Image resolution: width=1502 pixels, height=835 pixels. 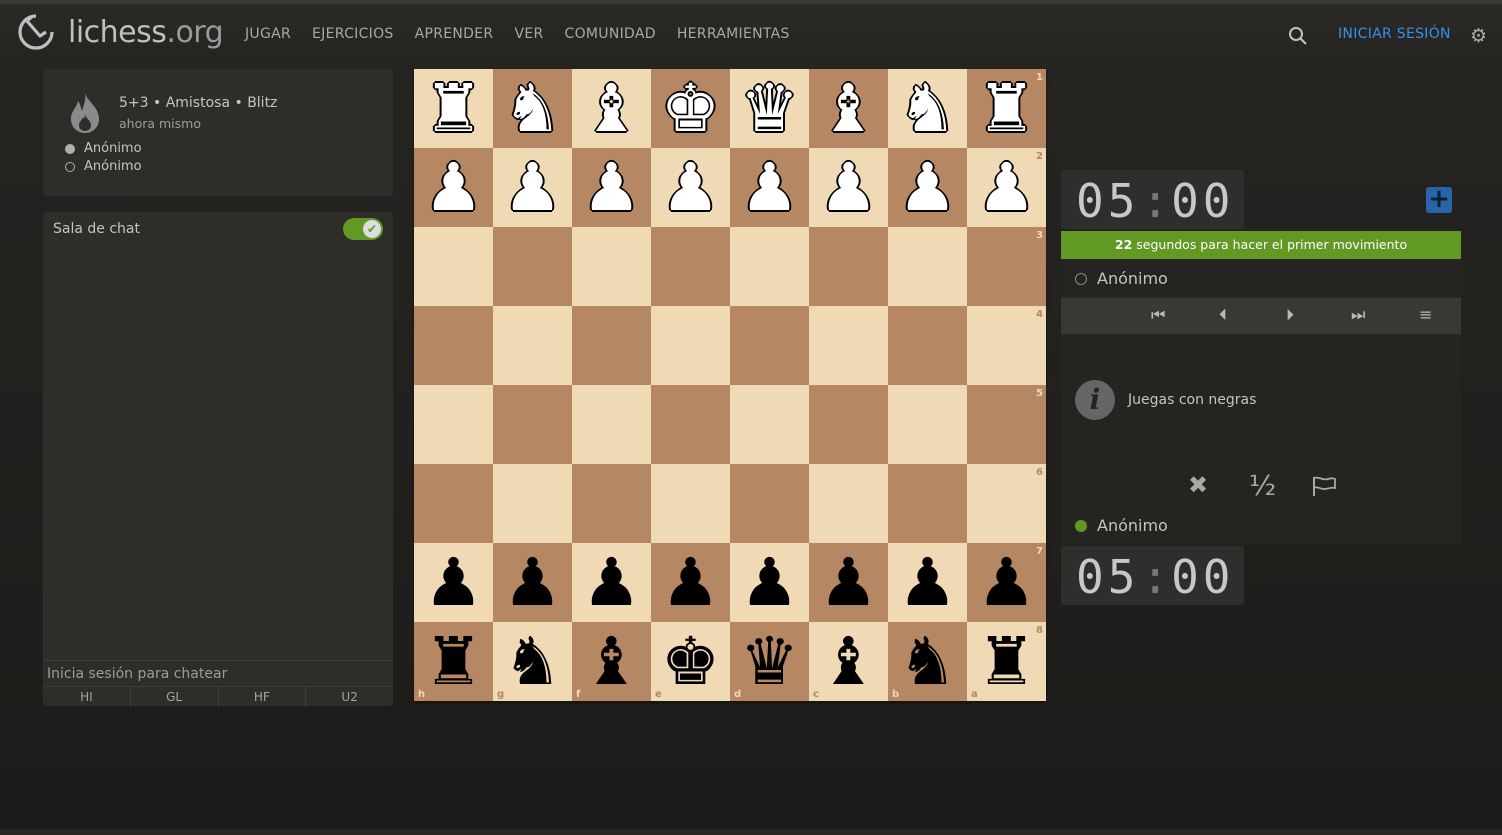 What do you see at coordinates (1006, 503) in the screenshot?
I see `square: 6` at bounding box center [1006, 503].